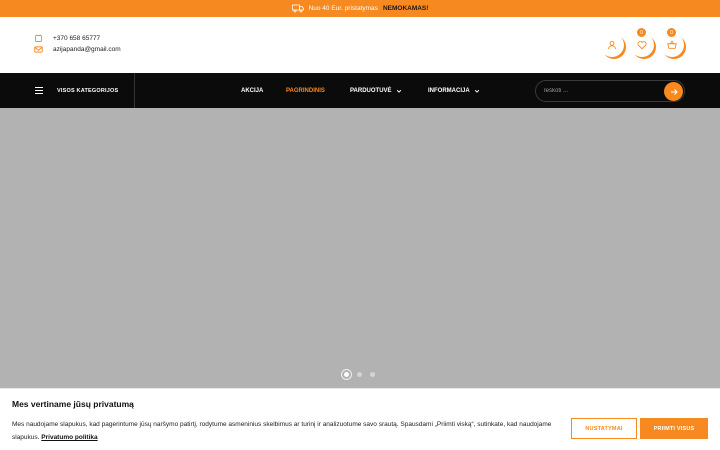 The width and height of the screenshot is (720, 450). What do you see at coordinates (449, 90) in the screenshot?
I see `nav-item-label: INFORMACIJA` at bounding box center [449, 90].